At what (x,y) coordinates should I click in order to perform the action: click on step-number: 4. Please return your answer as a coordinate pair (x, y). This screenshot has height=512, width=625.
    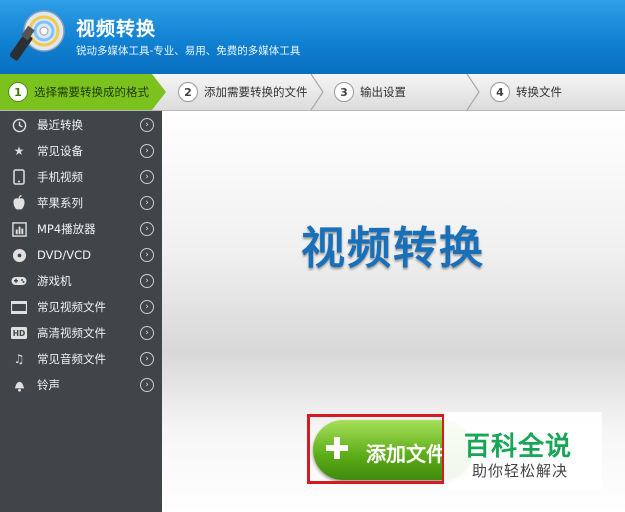
    Looking at the image, I should click on (500, 92).